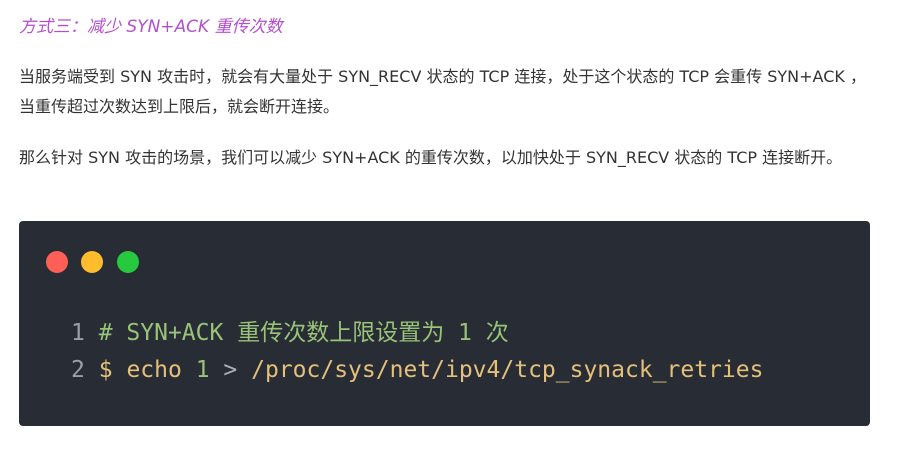  I want to click on window-maximize-dot-icon, so click(128, 262).